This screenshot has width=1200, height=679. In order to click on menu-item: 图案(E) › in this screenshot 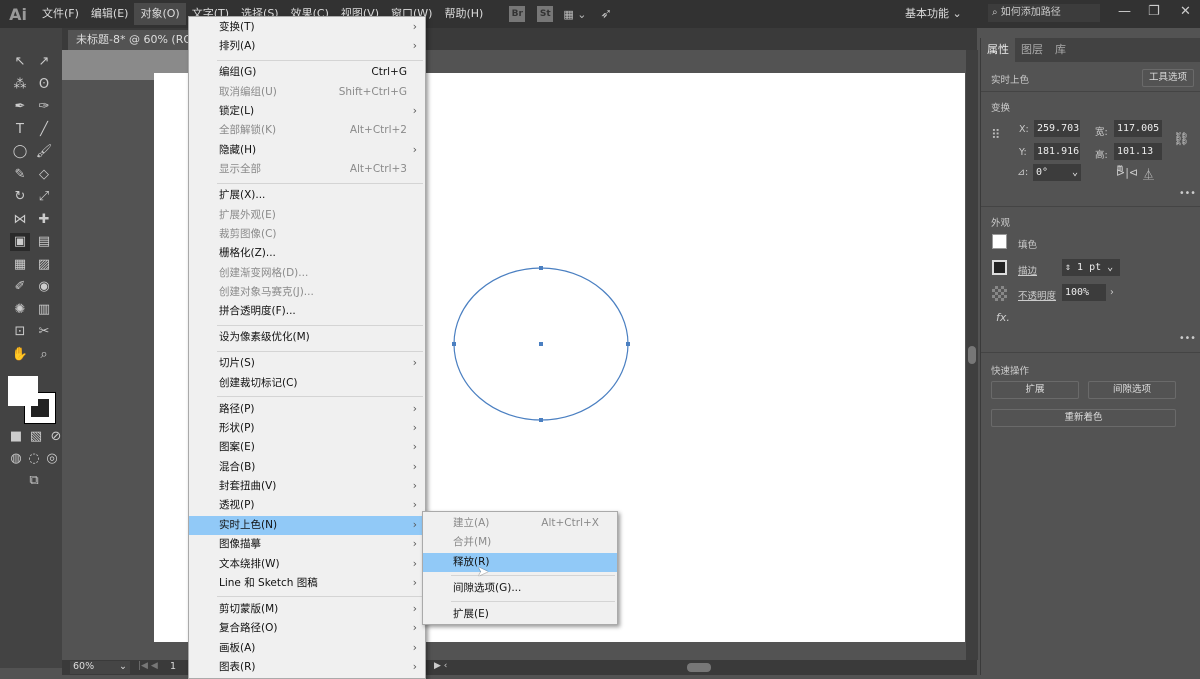, I will do `click(307, 447)`.